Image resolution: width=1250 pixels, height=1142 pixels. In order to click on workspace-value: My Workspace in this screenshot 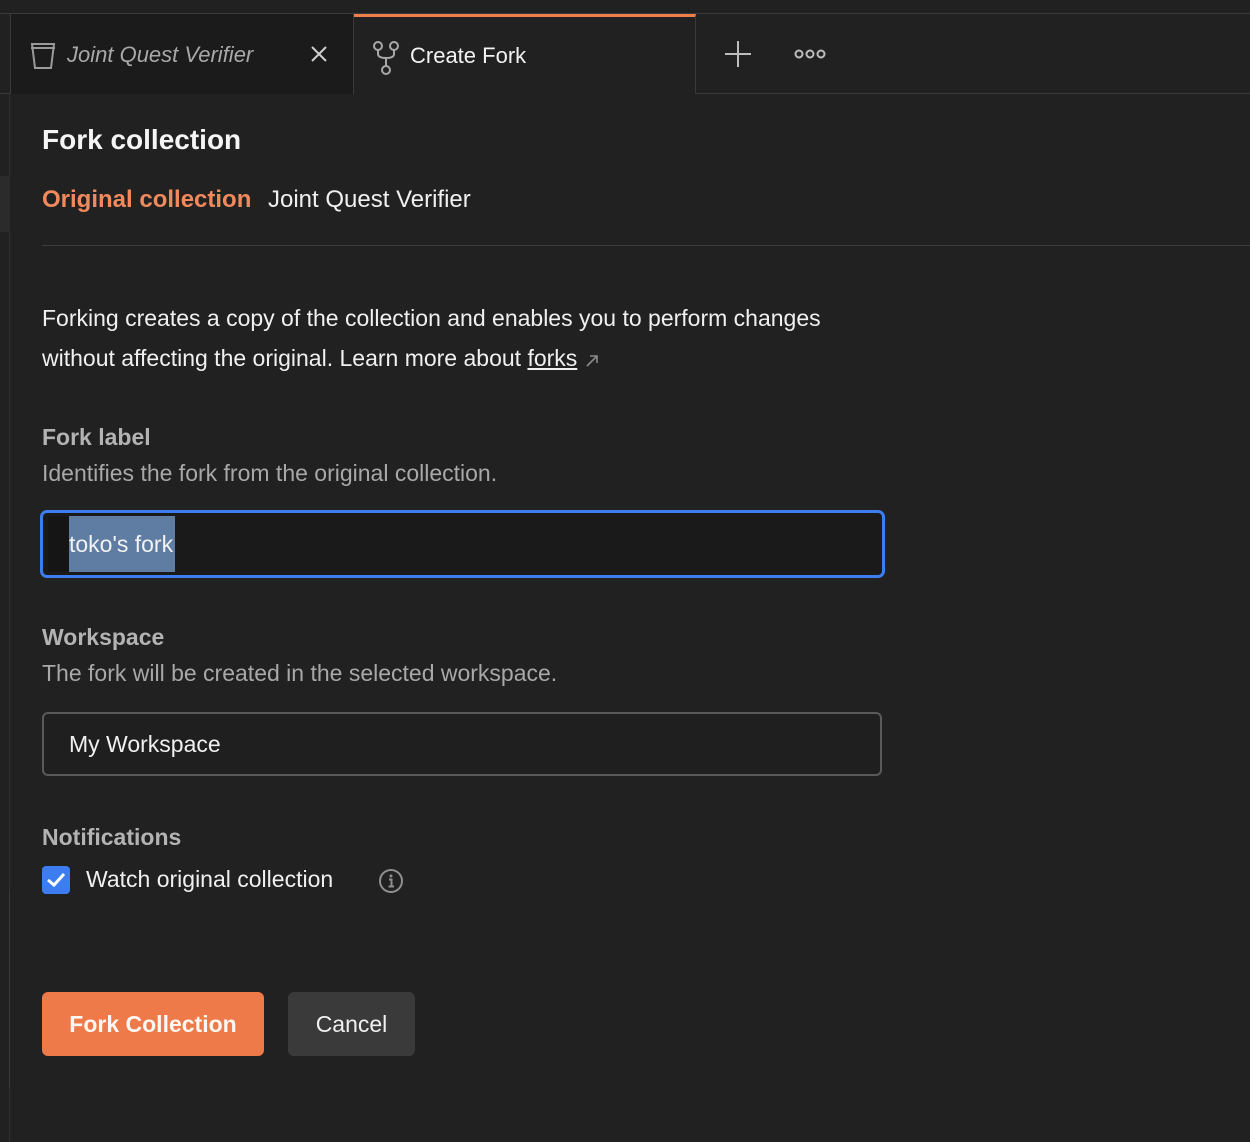, I will do `click(145, 744)`.